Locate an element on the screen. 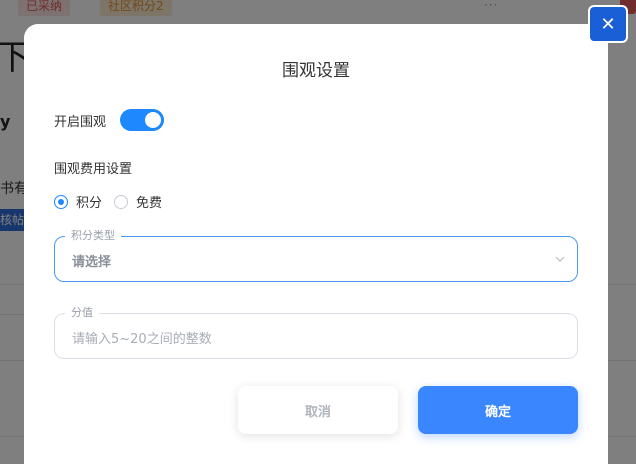 The height and width of the screenshot is (464, 636). fee-option-points: 积分 is located at coordinates (78, 201).